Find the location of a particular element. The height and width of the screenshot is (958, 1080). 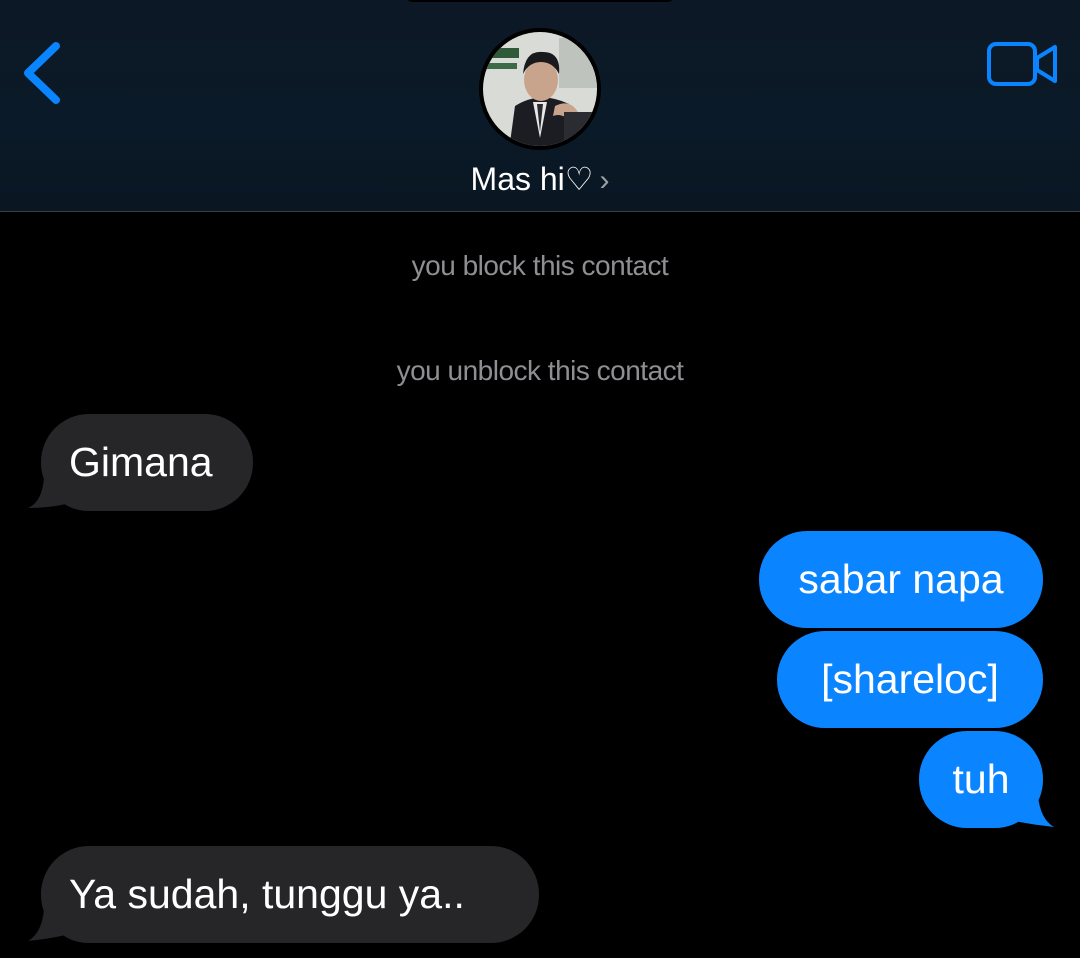

contact-name-label: Mas hi♡ is located at coordinates (532, 179).